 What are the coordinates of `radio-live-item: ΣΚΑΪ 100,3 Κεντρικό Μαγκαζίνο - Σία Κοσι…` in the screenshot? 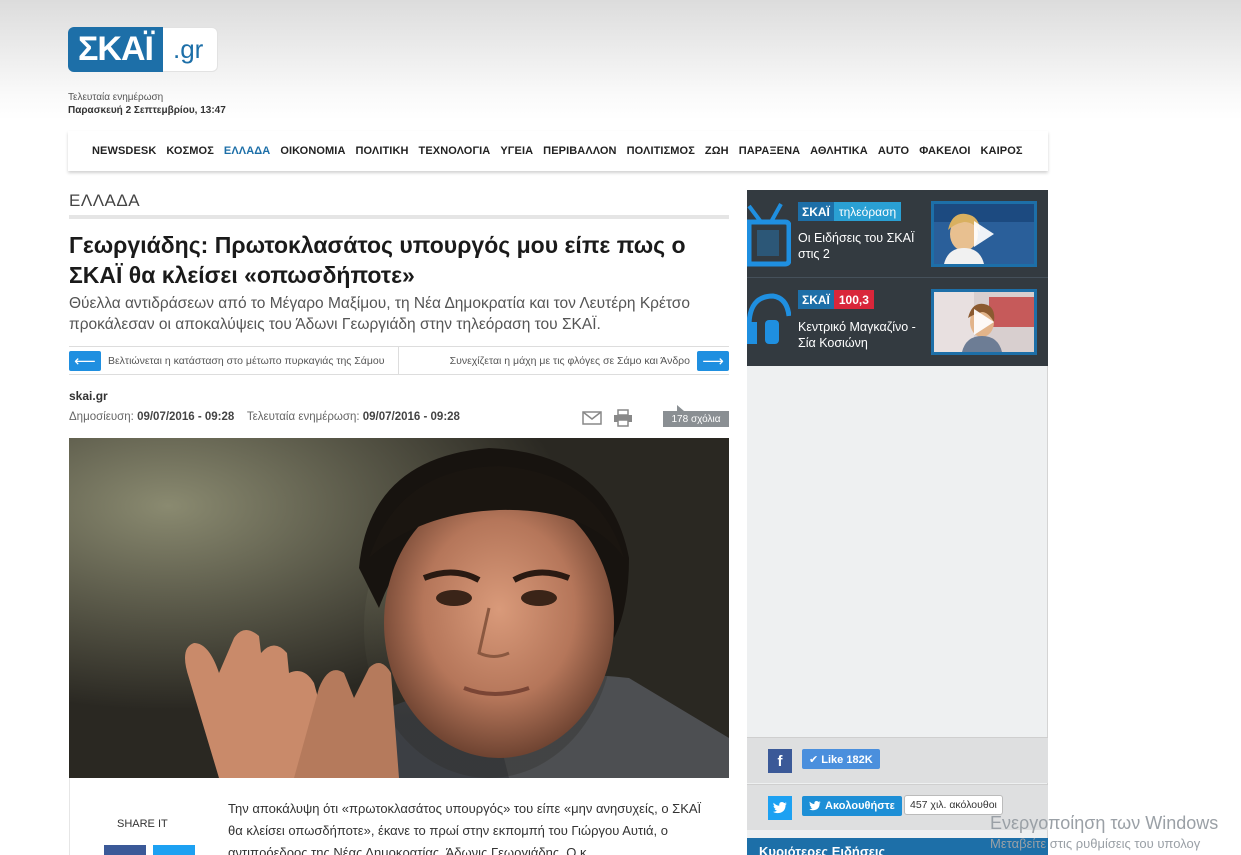 It's located at (897, 322).